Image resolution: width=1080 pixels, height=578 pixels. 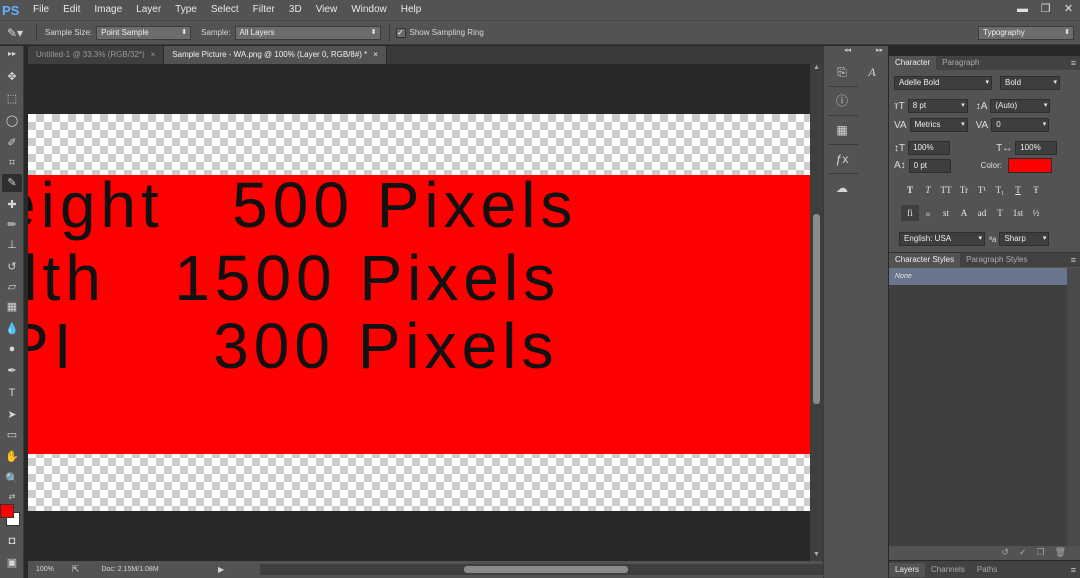 What do you see at coordinates (948, 570) in the screenshot?
I see `tab-channels: Channels` at bounding box center [948, 570].